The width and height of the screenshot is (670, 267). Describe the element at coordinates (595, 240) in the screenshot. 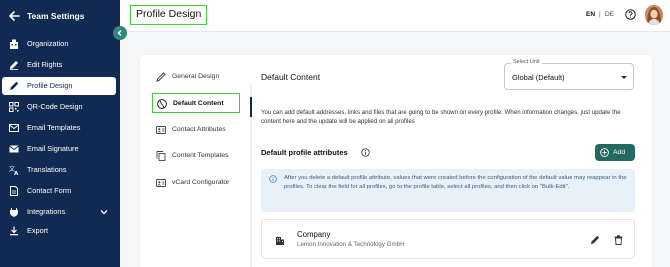

I see `pencil-icon` at that location.